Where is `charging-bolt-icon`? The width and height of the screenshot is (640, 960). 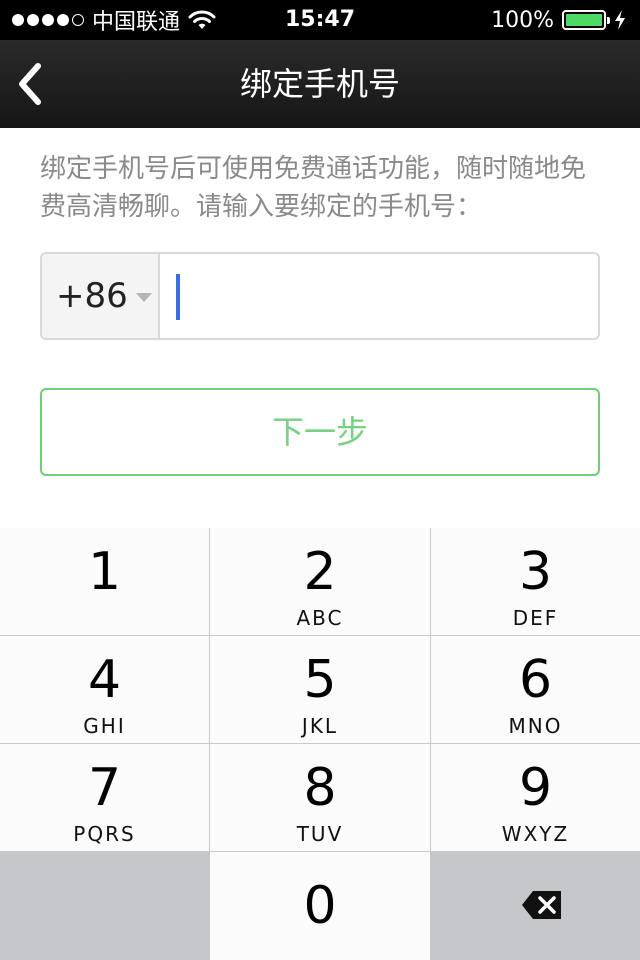
charging-bolt-icon is located at coordinates (620, 20).